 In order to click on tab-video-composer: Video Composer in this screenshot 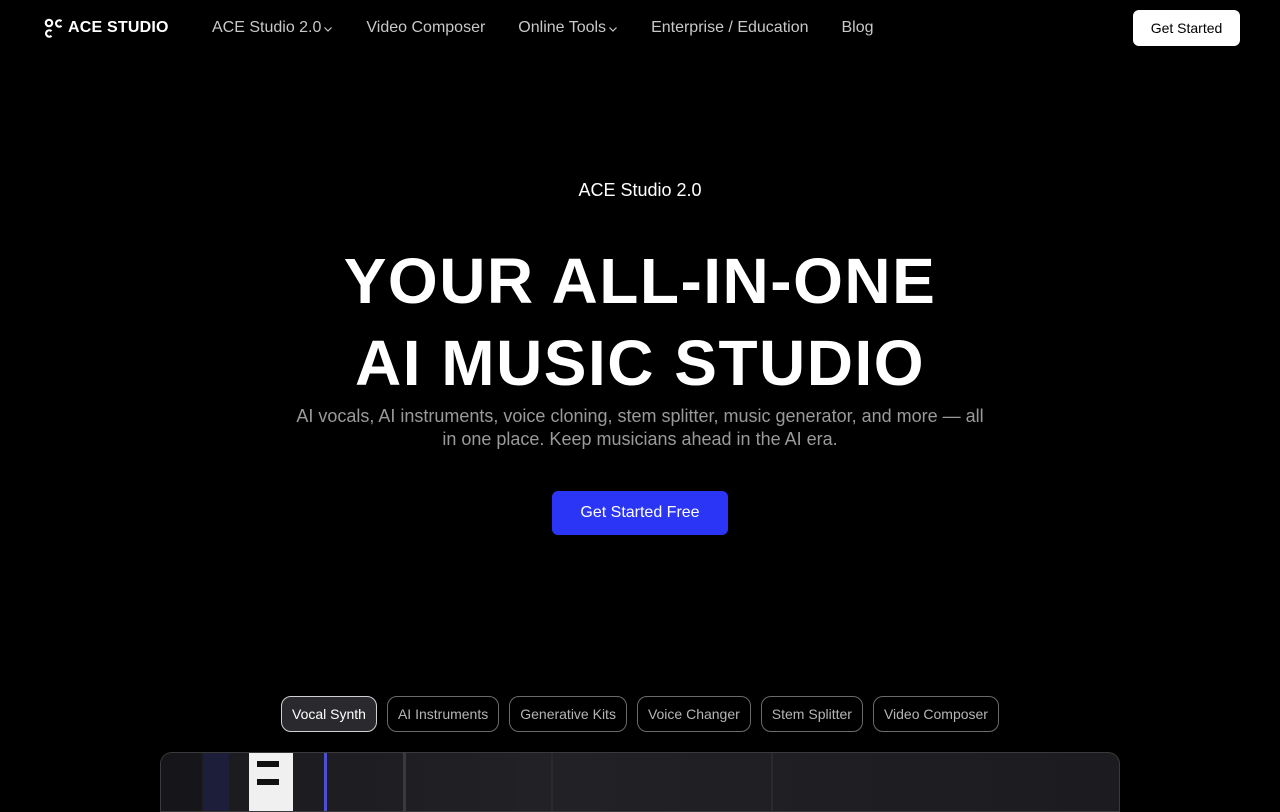, I will do `click(935, 714)`.